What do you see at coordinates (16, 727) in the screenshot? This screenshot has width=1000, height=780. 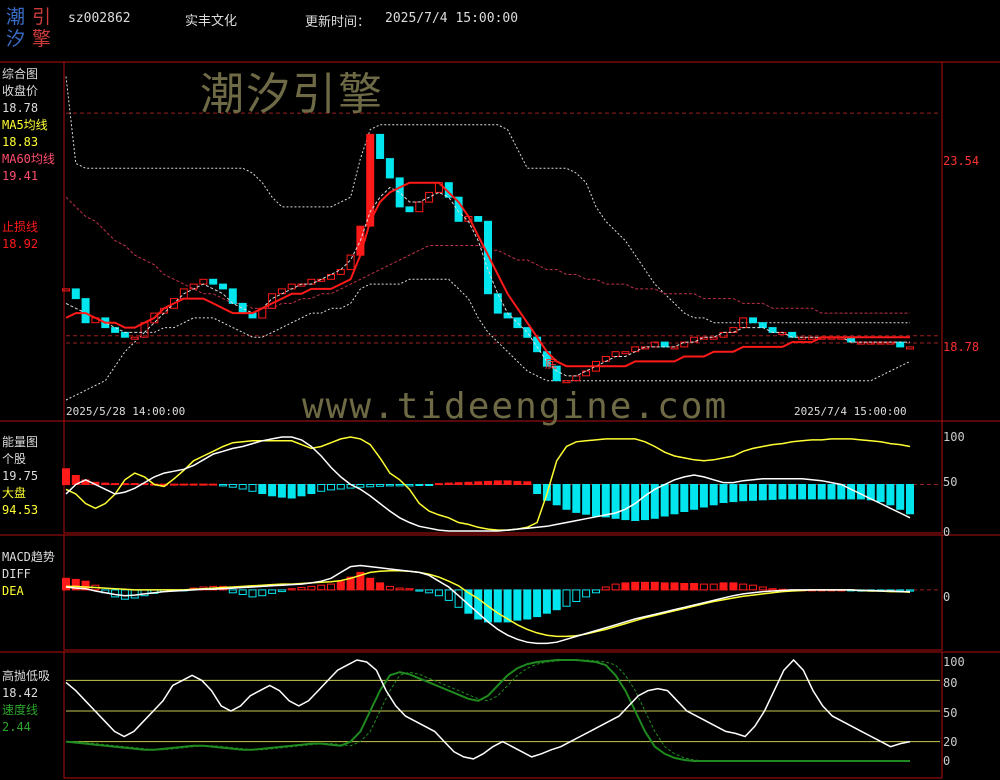 I see `speed-value: 2.44` at bounding box center [16, 727].